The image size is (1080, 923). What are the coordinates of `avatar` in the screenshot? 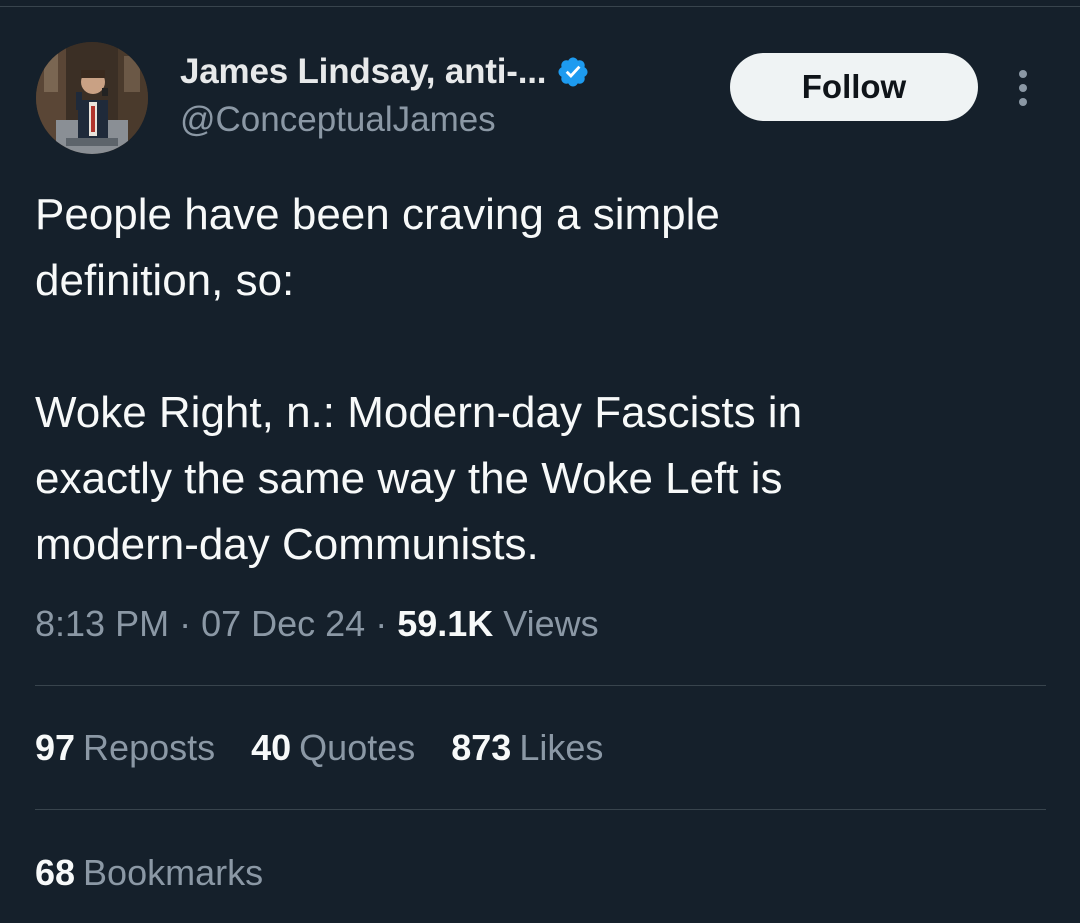 It's located at (92, 98).